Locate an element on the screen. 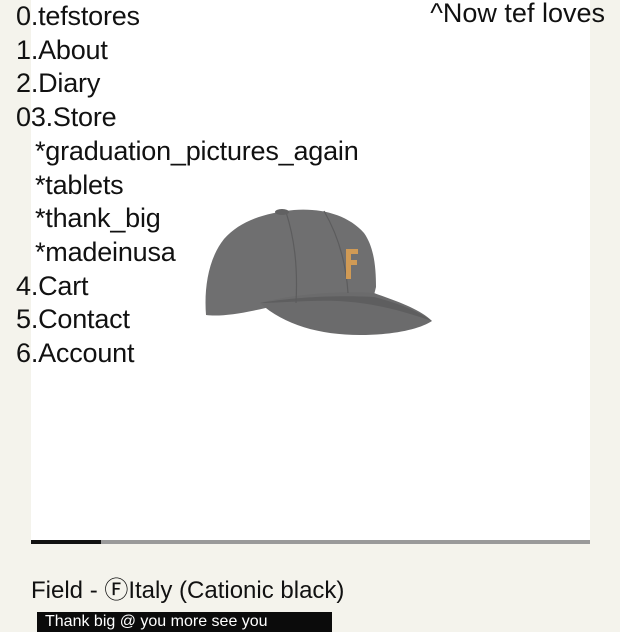 The image size is (620, 632). nav-item-store: 03.Store is located at coordinates (187, 118).